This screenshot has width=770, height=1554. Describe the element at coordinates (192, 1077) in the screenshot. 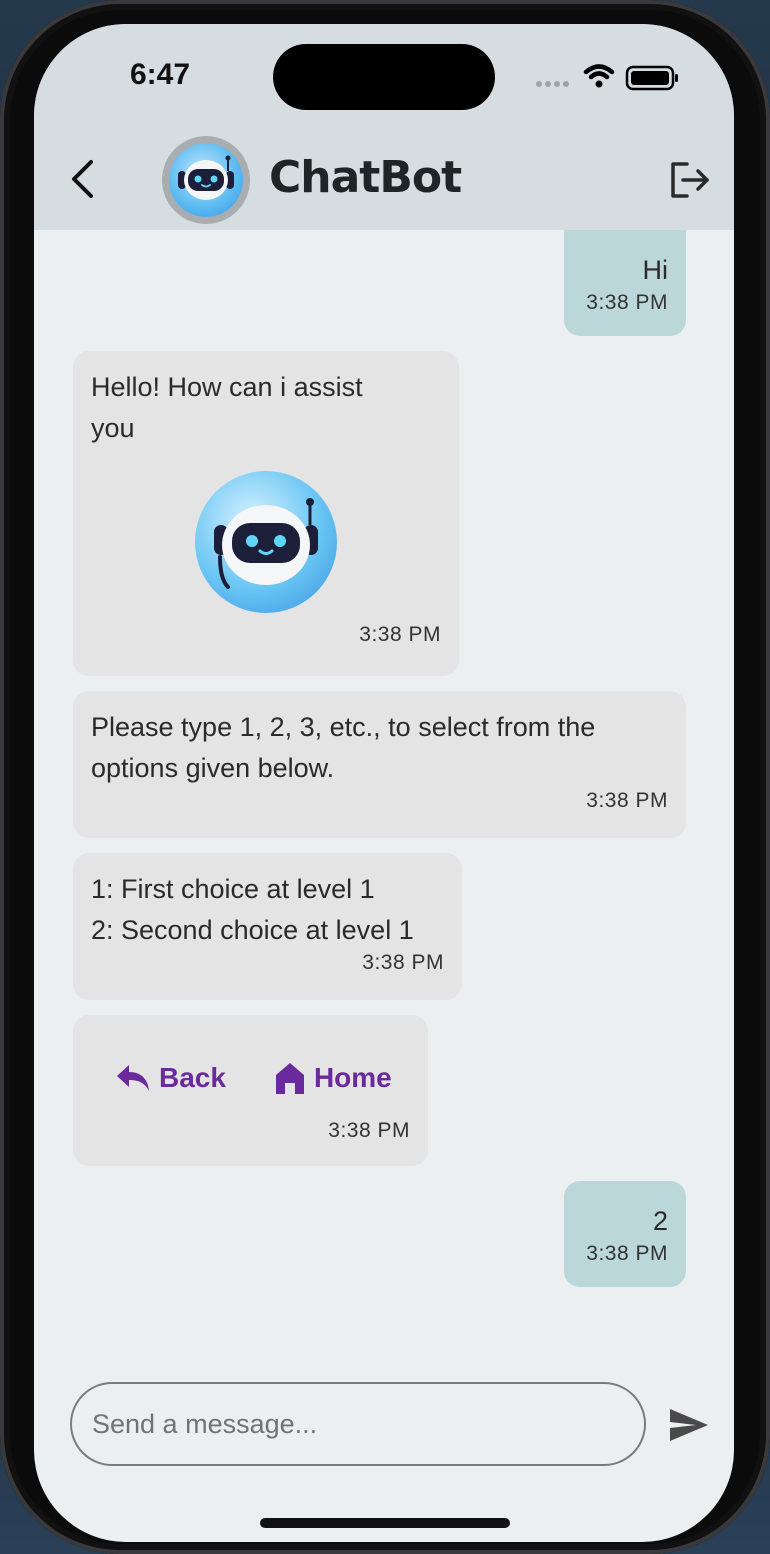

I see `back-nav-label: Back` at that location.